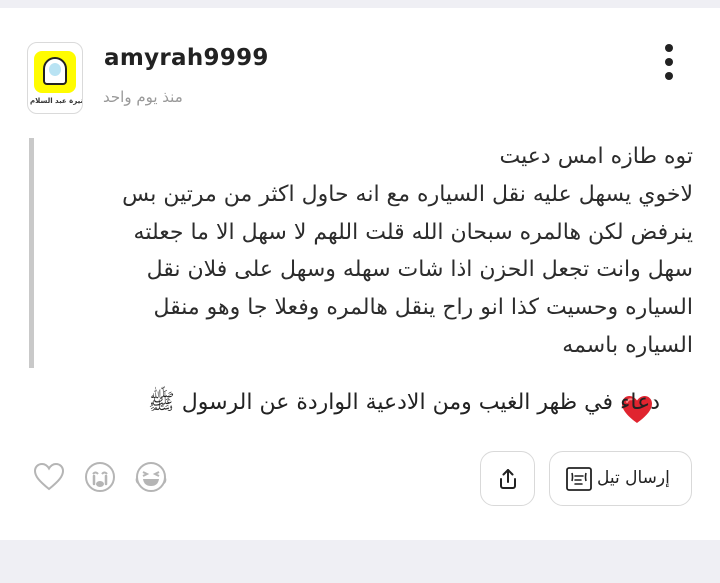  Describe the element at coordinates (143, 97) in the screenshot. I see `post-time: منذ يوم واحد` at that location.